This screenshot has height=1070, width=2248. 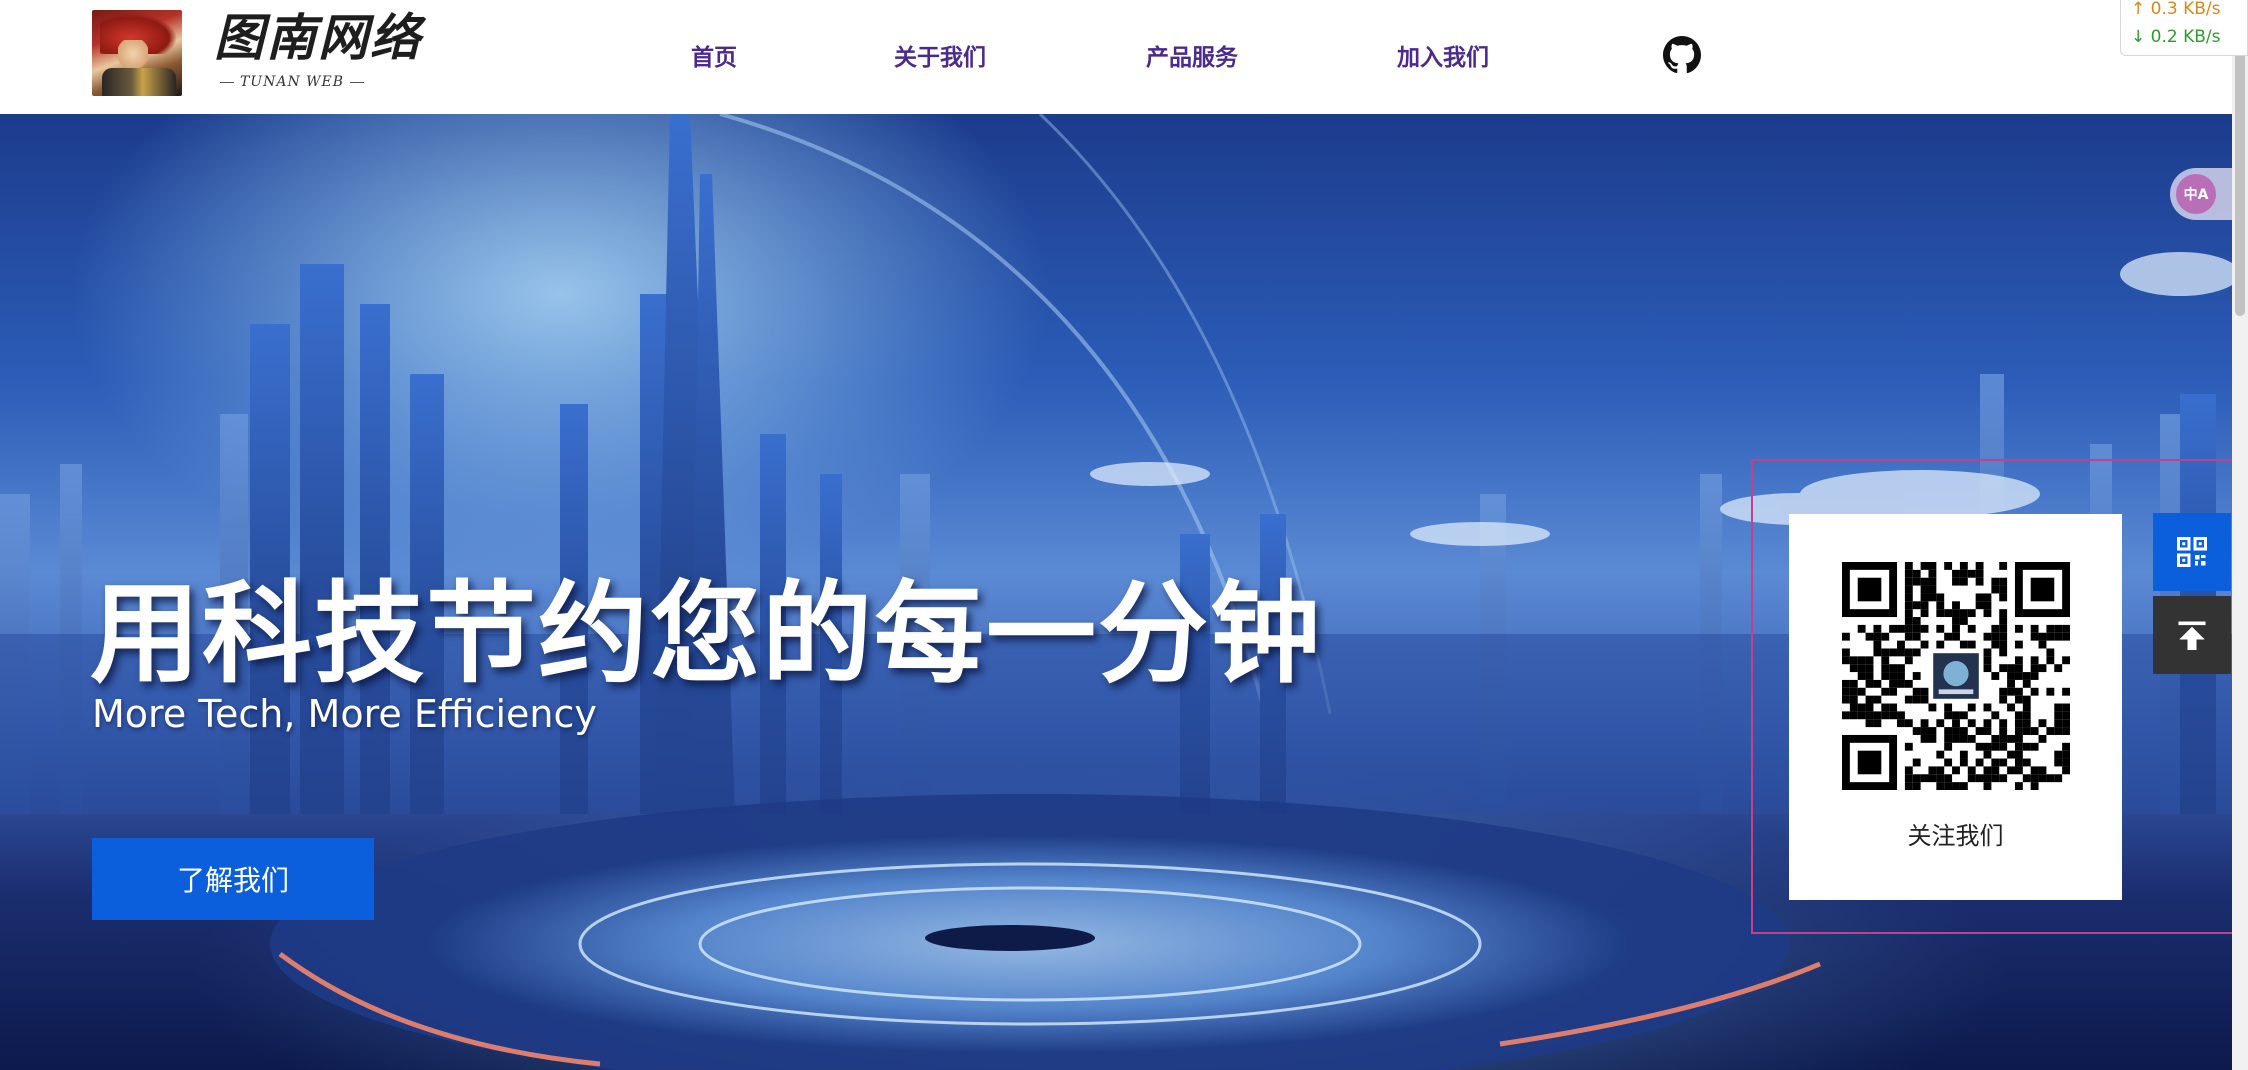 I want to click on nav-item-home: 首页, so click(x=714, y=55).